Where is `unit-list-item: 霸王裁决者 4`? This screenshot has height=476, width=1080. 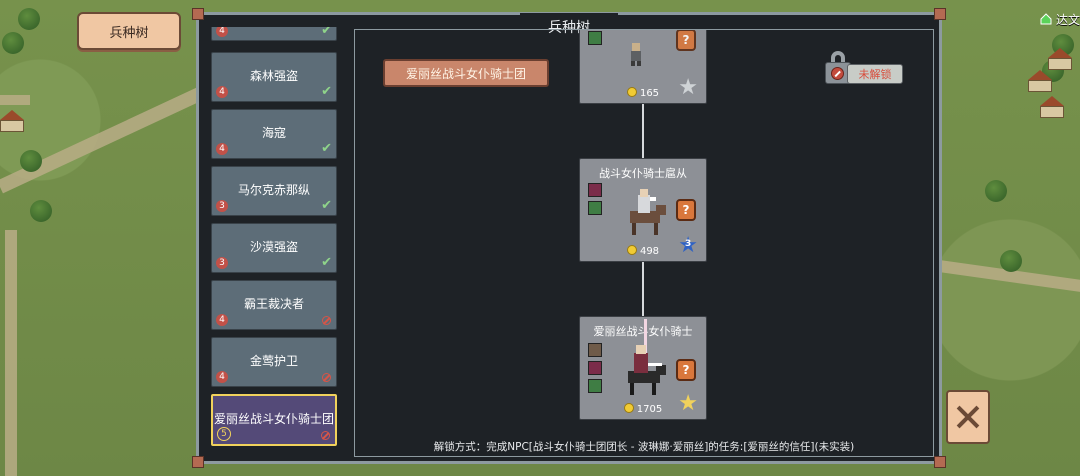
unit-list-item: 霸王裁决者 4 is located at coordinates (274, 305).